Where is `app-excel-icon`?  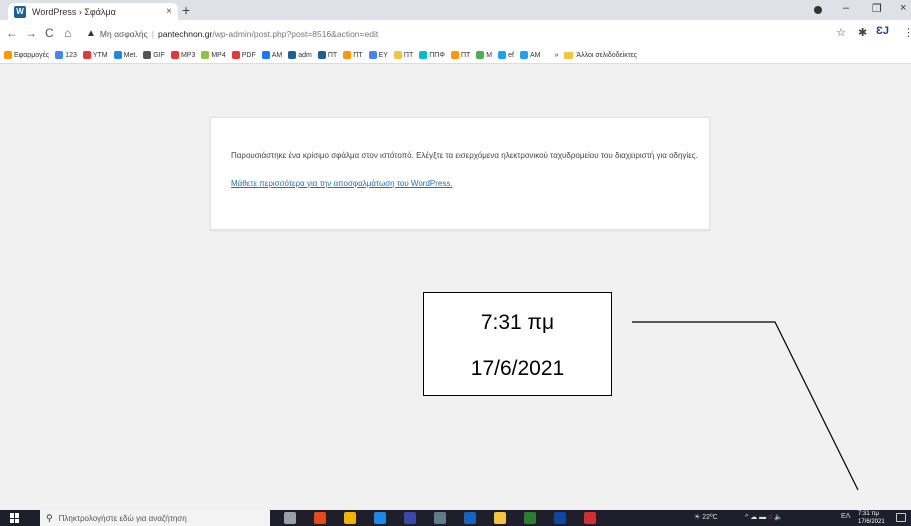
app-excel-icon is located at coordinates (530, 518).